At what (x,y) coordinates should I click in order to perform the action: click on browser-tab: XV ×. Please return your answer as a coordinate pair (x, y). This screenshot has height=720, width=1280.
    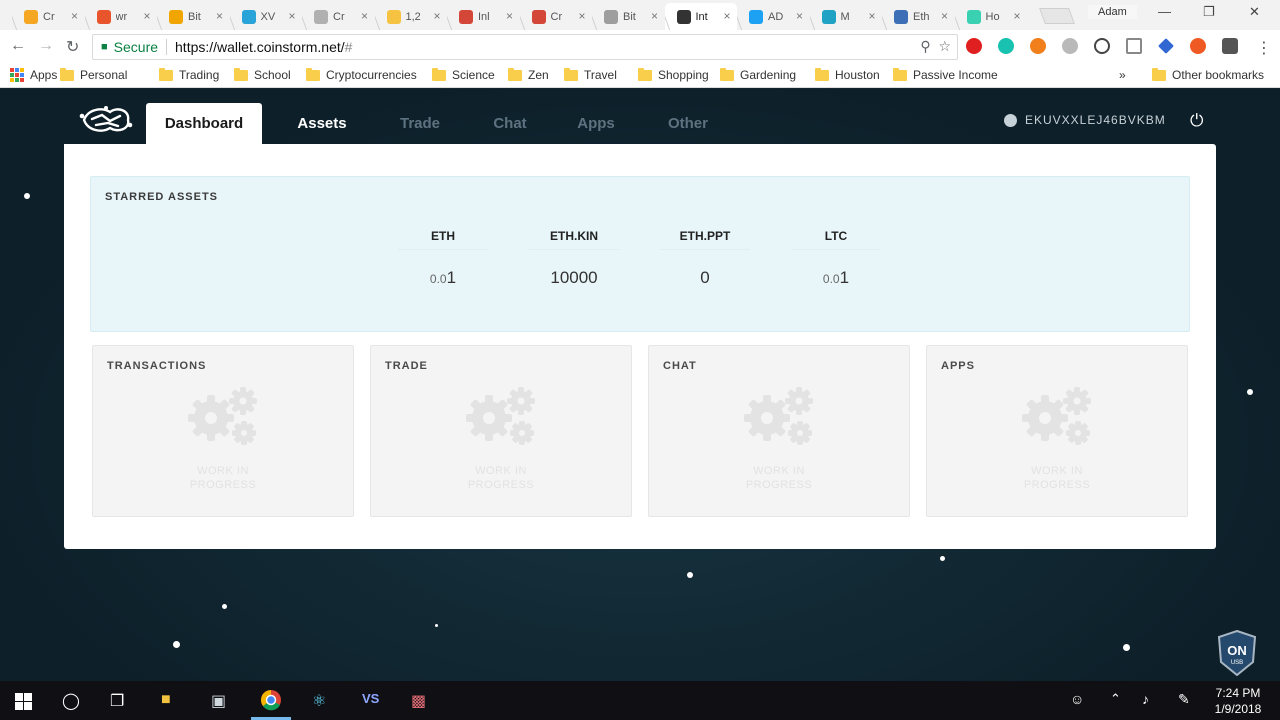
    Looking at the image, I should click on (266, 16).